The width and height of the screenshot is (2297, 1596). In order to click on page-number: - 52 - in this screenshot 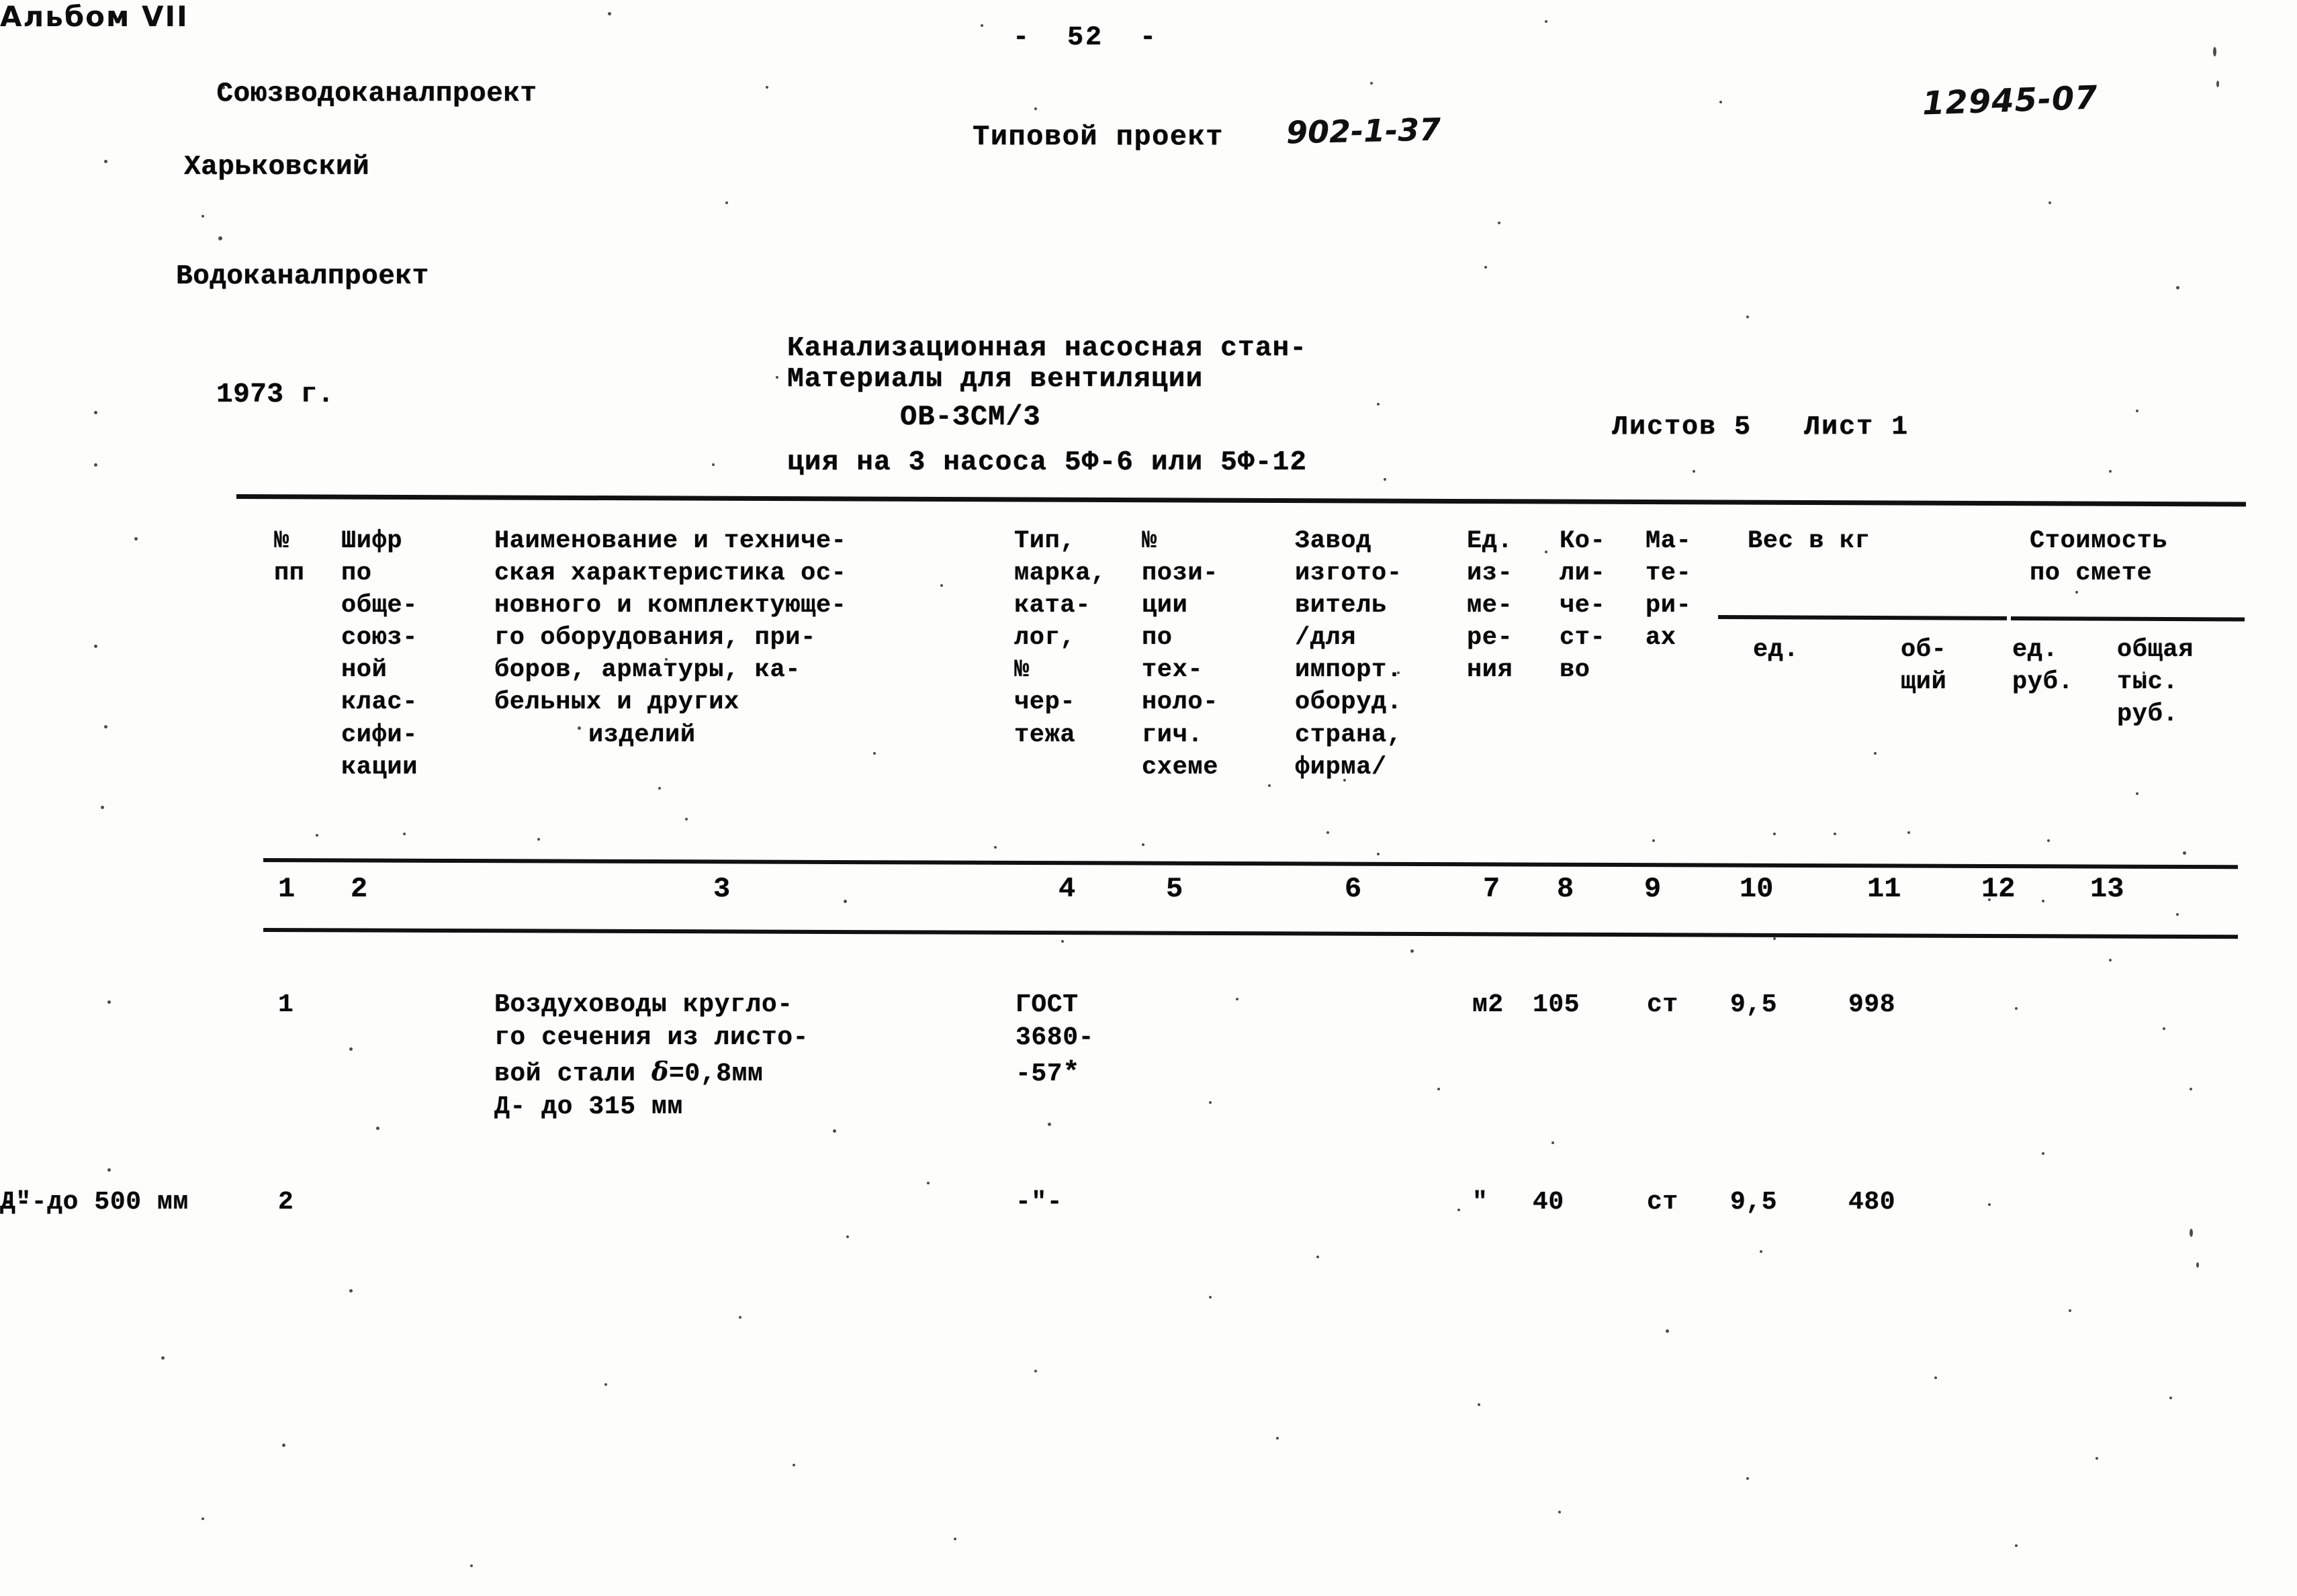, I will do `click(1086, 38)`.